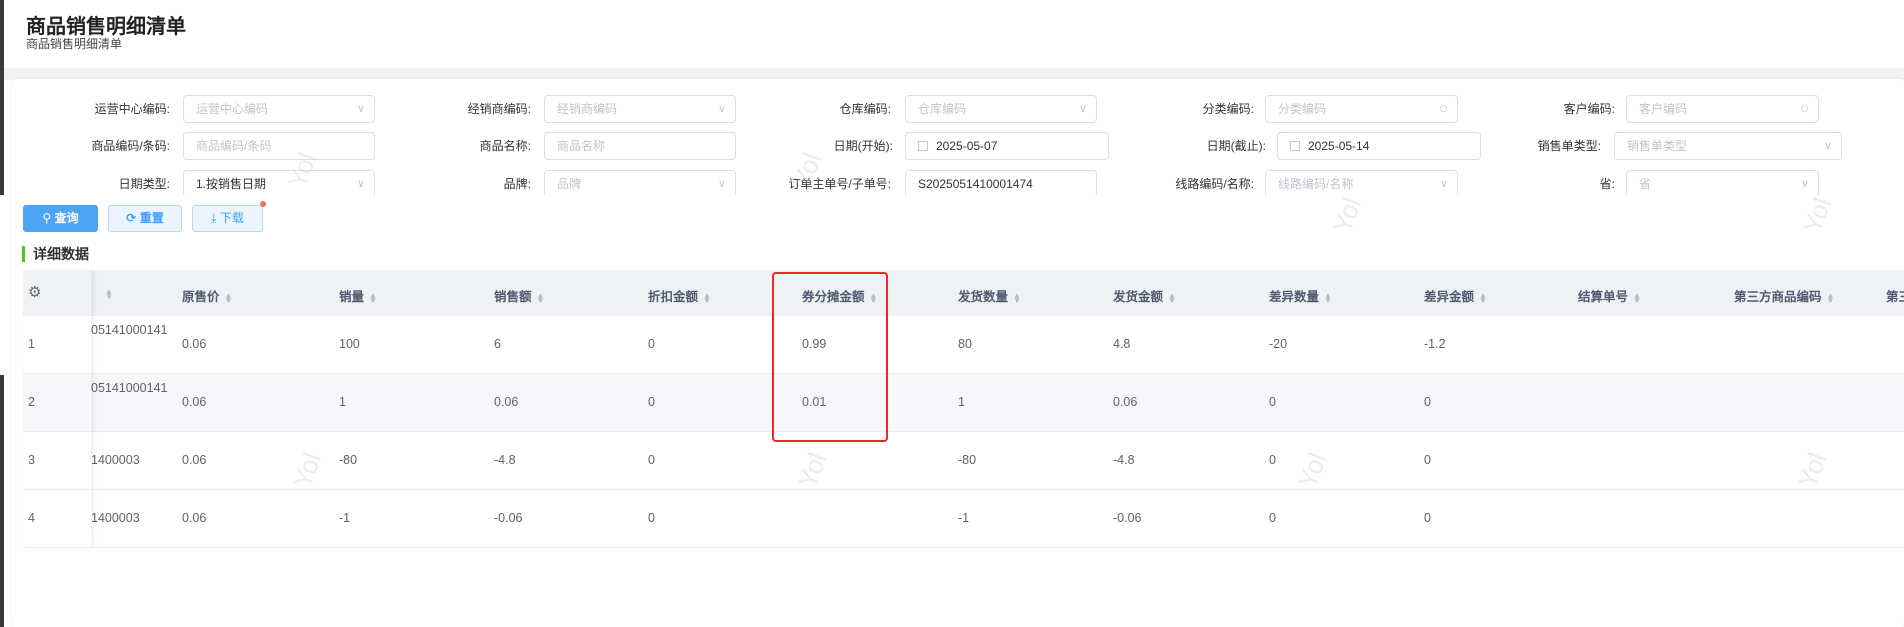 This screenshot has width=1904, height=627. Describe the element at coordinates (517, 184) in the screenshot. I see `filter-label: 品牌:` at that location.